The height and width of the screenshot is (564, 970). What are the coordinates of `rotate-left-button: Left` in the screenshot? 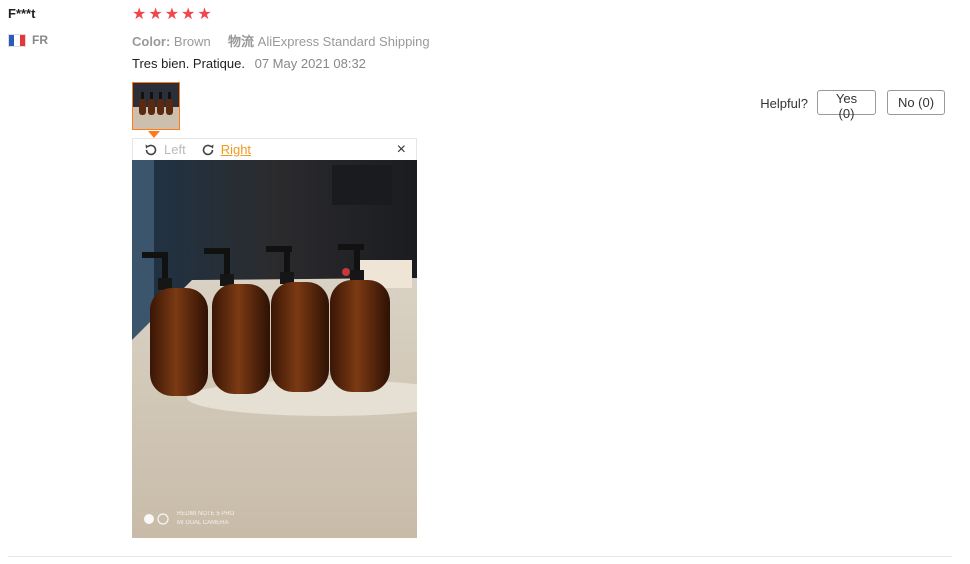 It's located at (175, 149).